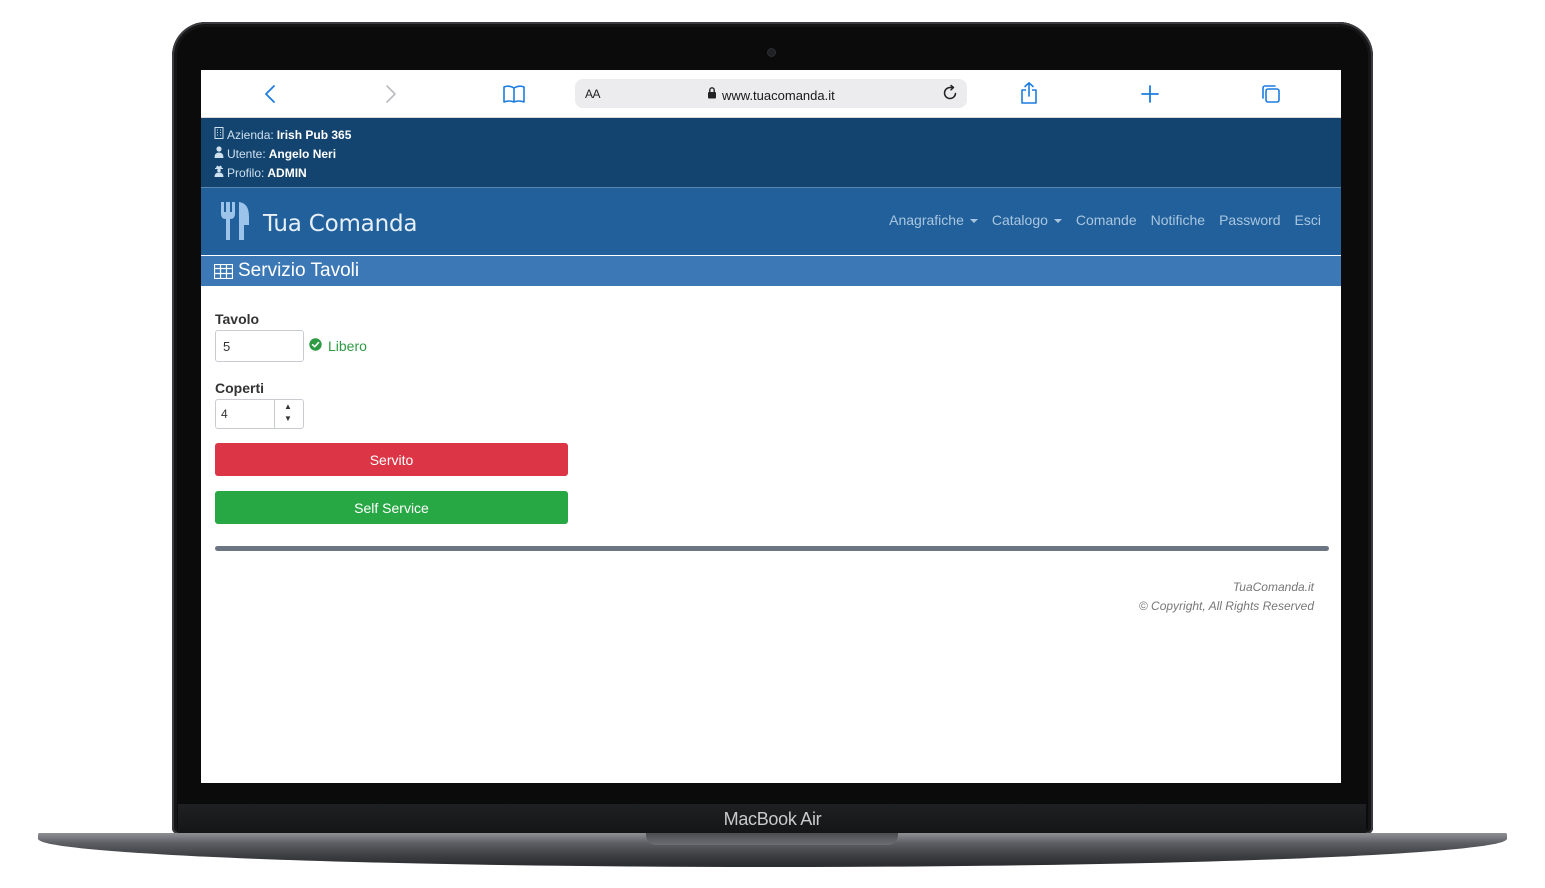 The image size is (1545, 888). Describe the element at coordinates (237, 319) in the screenshot. I see `tavolo-label: Tavolo` at that location.